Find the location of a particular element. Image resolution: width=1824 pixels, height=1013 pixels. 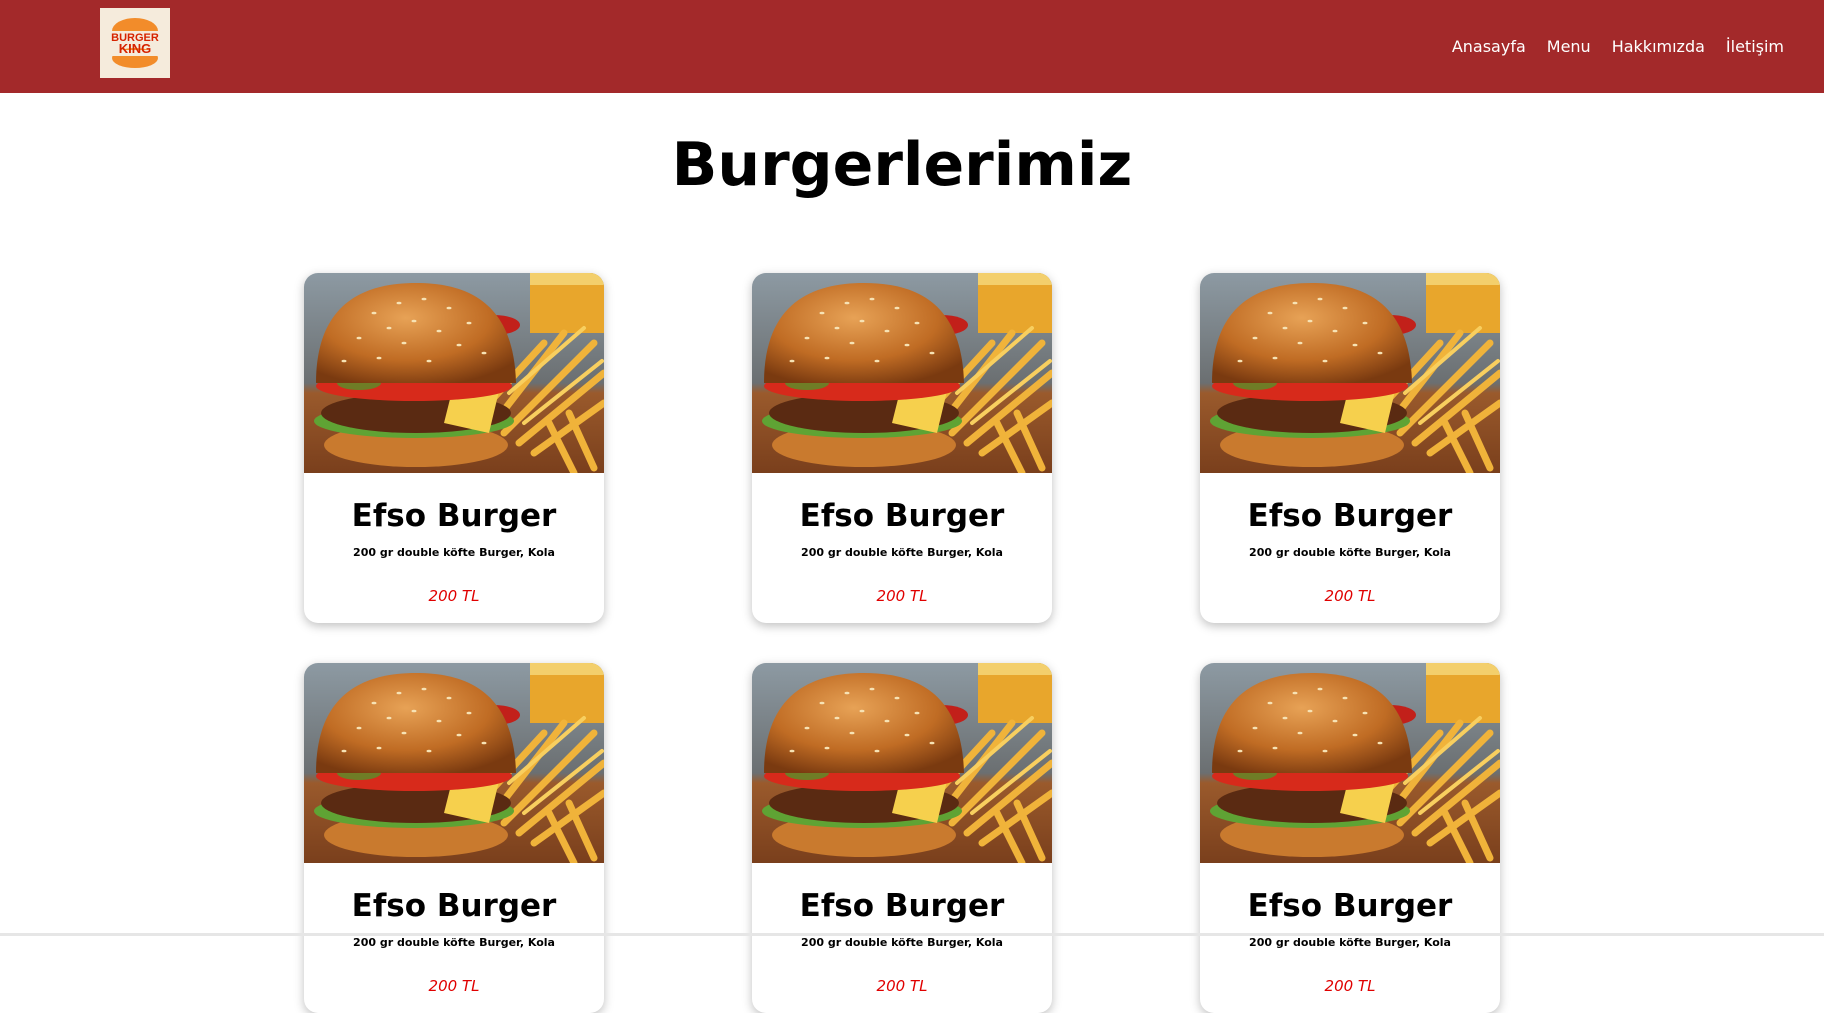

burger-king-logo: BURGER KING is located at coordinates (135, 43).